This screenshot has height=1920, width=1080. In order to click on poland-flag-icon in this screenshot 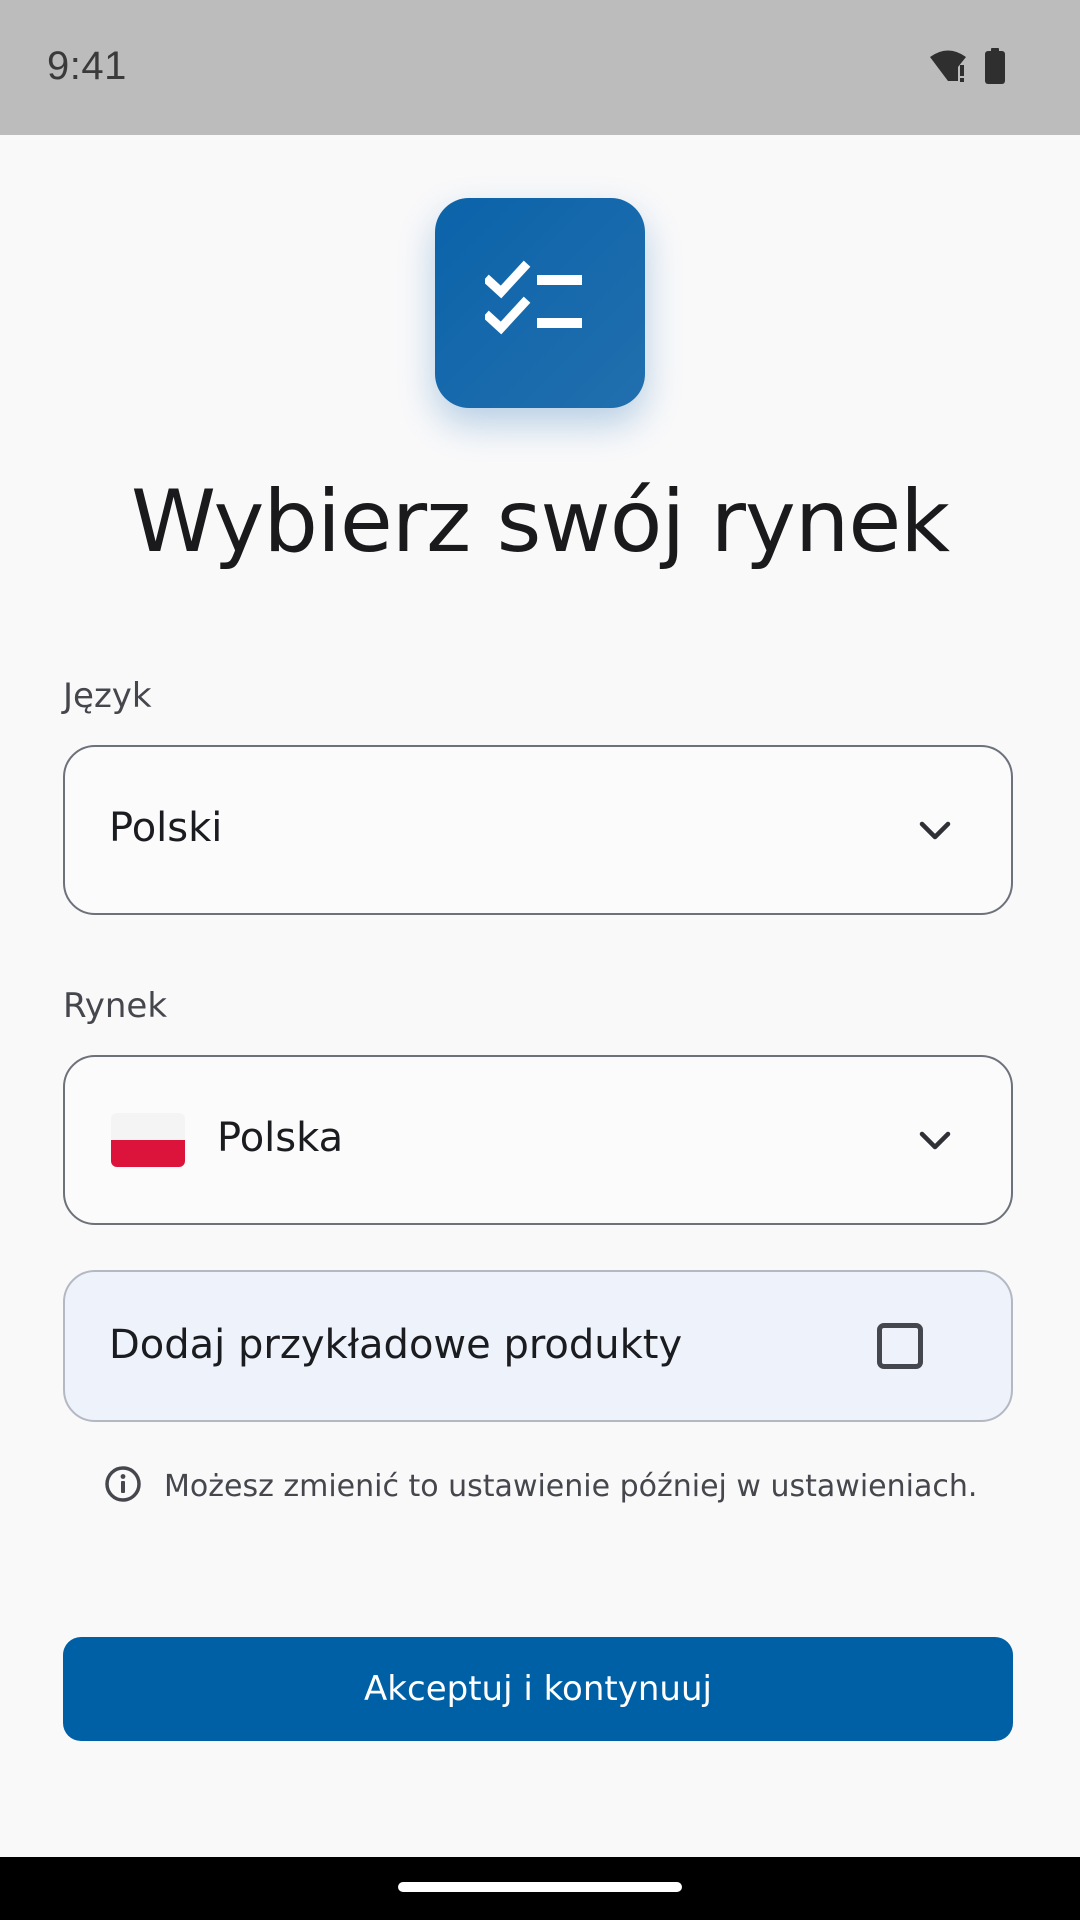, I will do `click(148, 1140)`.